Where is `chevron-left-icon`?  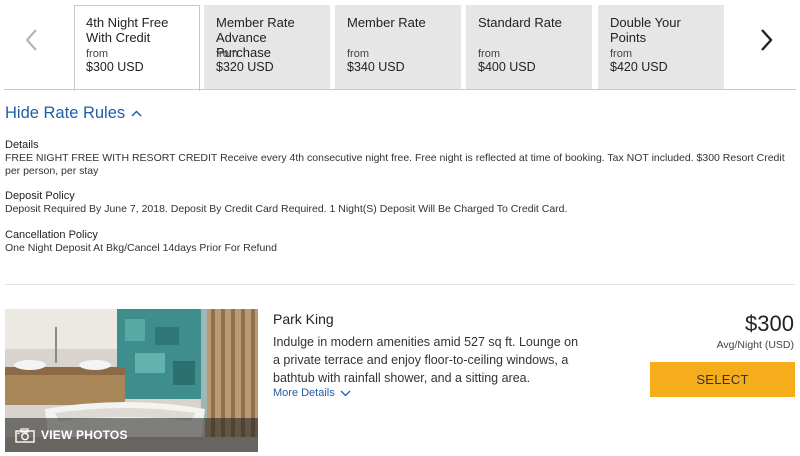 chevron-left-icon is located at coordinates (31, 40).